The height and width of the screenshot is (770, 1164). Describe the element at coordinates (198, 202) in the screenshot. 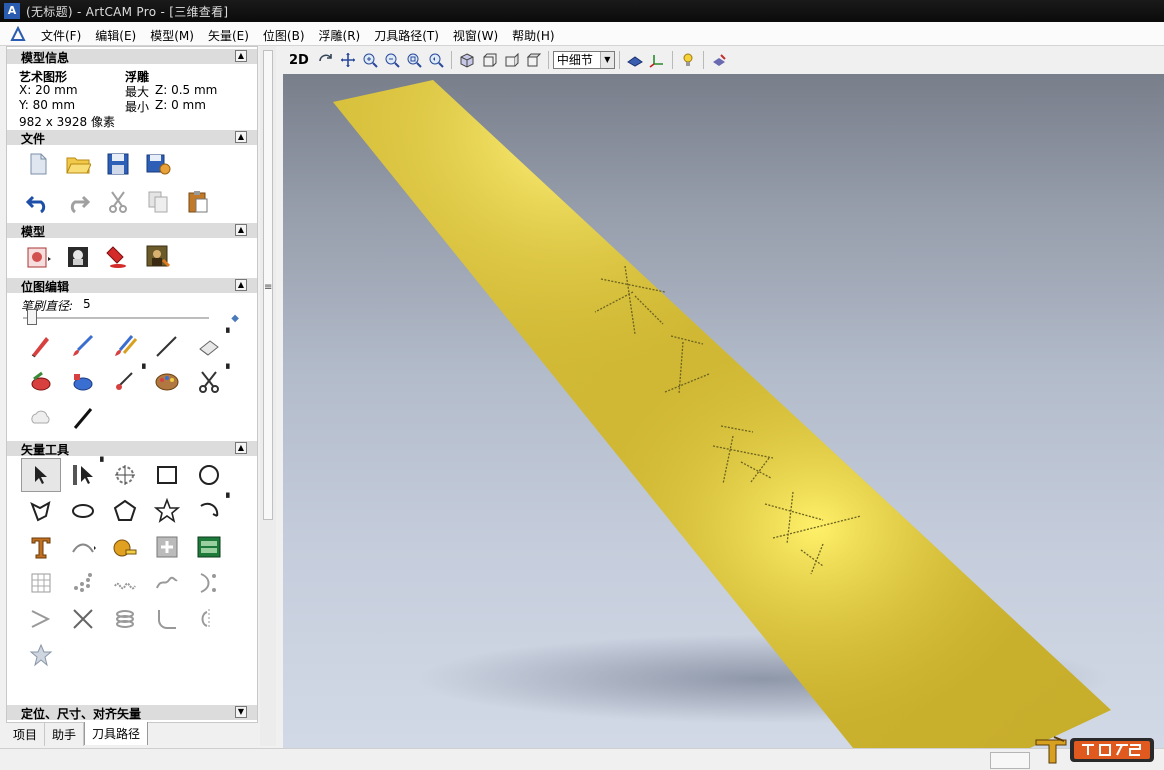

I see `paste-icon` at that location.